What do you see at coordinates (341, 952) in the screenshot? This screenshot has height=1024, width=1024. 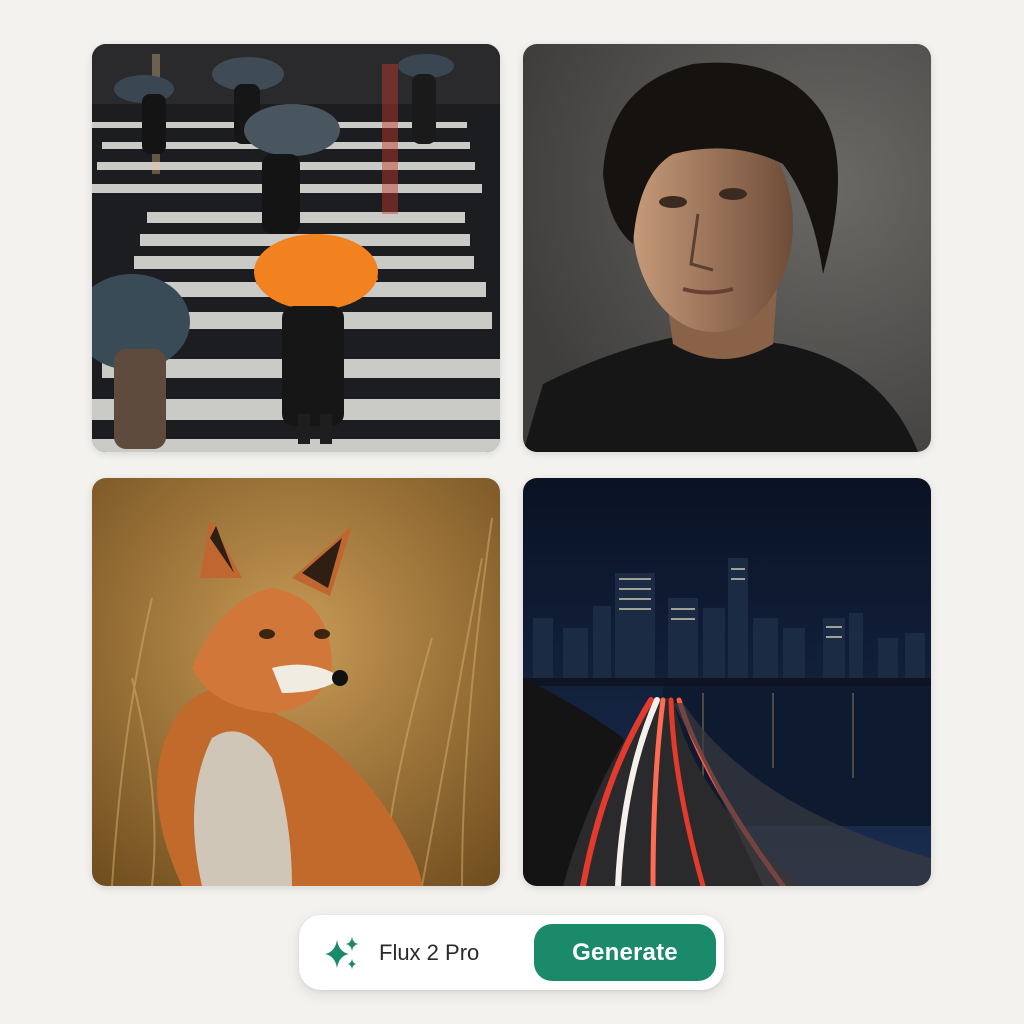 I see `sparkle-icon` at bounding box center [341, 952].